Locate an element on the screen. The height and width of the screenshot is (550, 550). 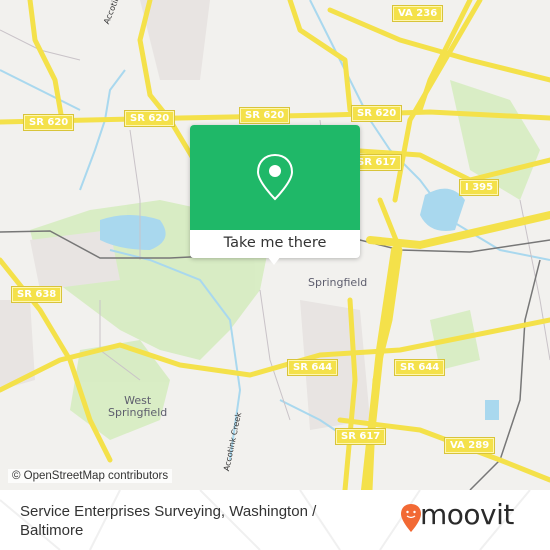
road-shield-sr620-east: SR 620 is located at coordinates (376, 113).